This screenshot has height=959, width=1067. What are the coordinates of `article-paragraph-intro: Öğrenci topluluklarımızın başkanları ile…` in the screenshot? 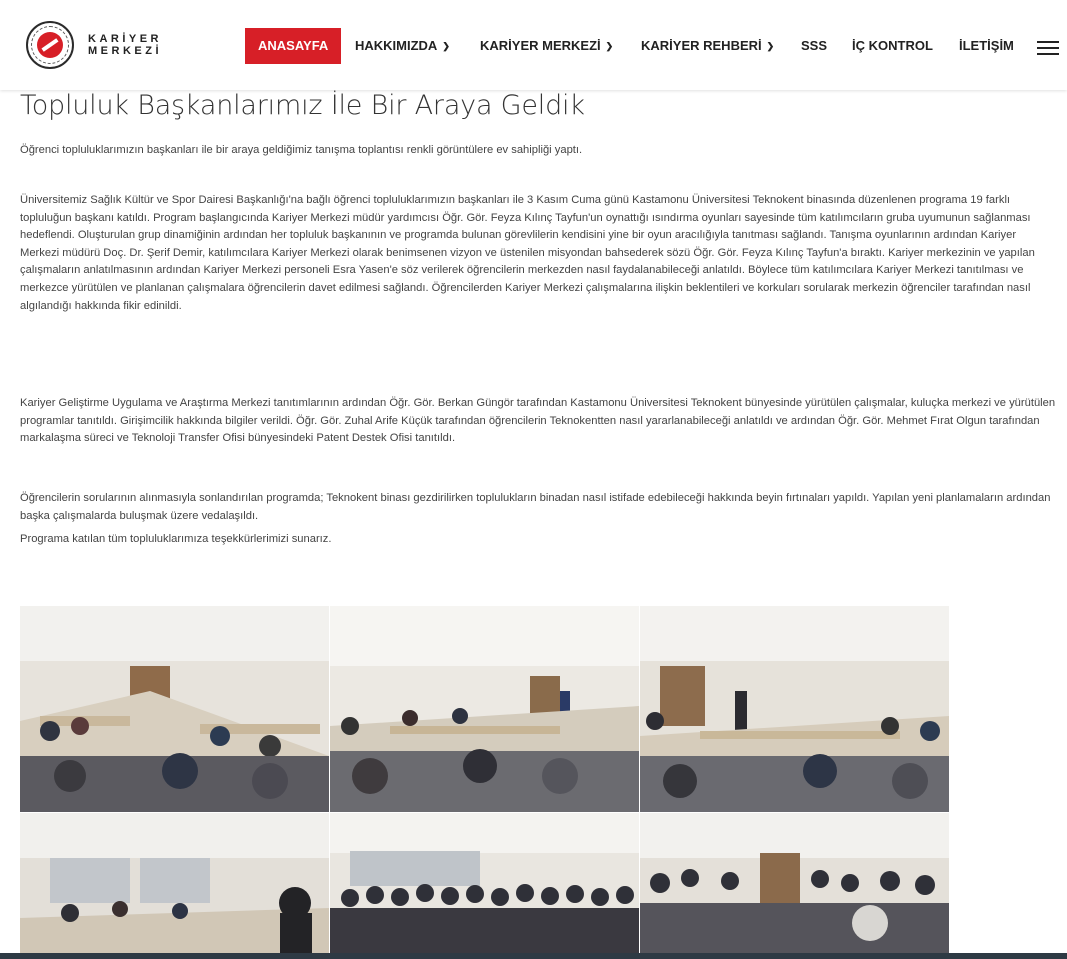 It's located at (301, 150).